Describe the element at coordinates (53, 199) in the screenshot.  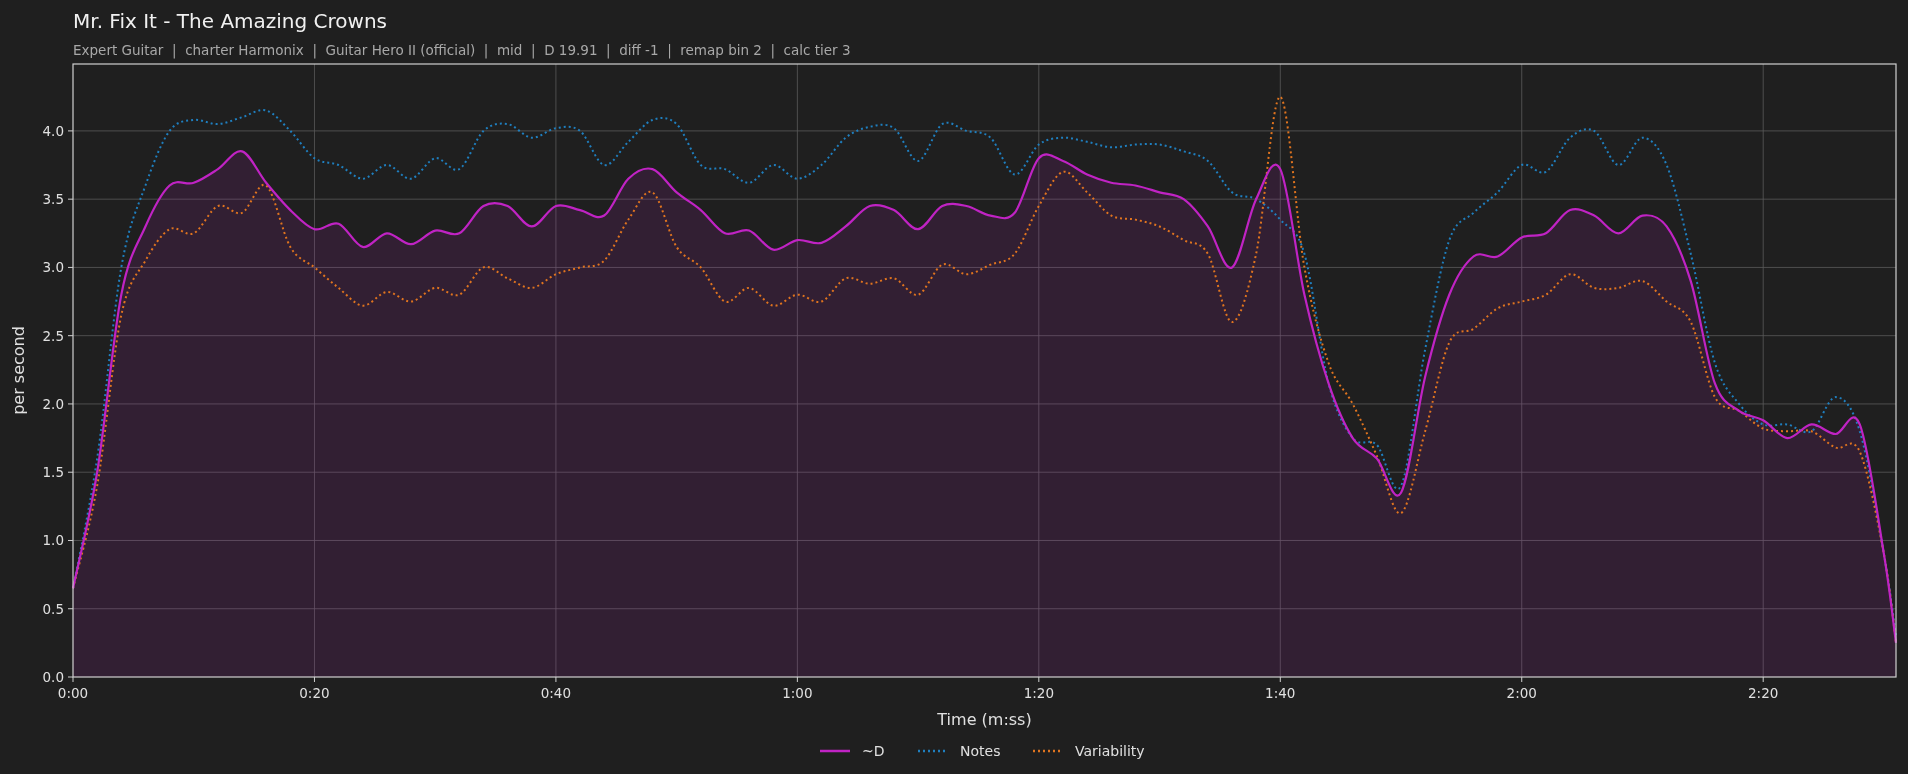
I see `y-axis-tick-label: 3.5` at that location.